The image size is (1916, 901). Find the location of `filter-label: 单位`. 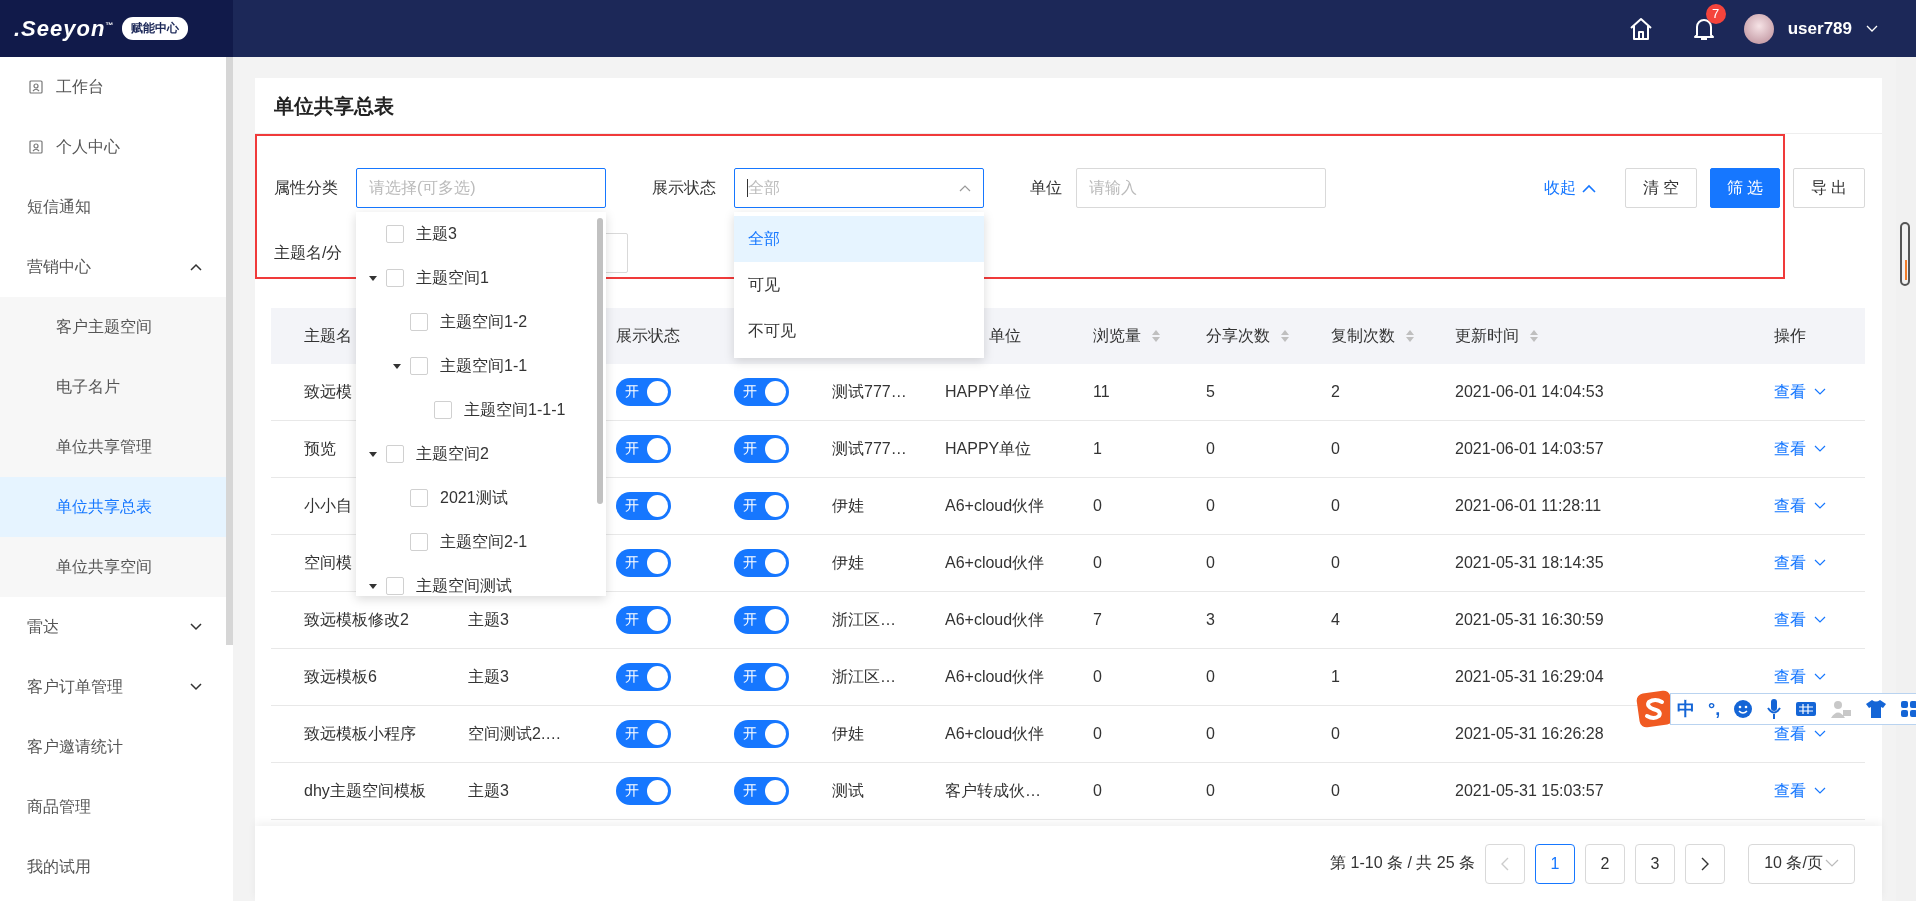

filter-label: 单位 is located at coordinates (1046, 187).